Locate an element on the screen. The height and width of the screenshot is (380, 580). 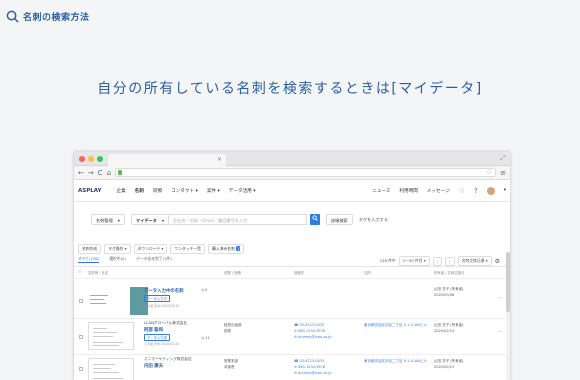
expand-icon: ⤢ is located at coordinates (503, 158).